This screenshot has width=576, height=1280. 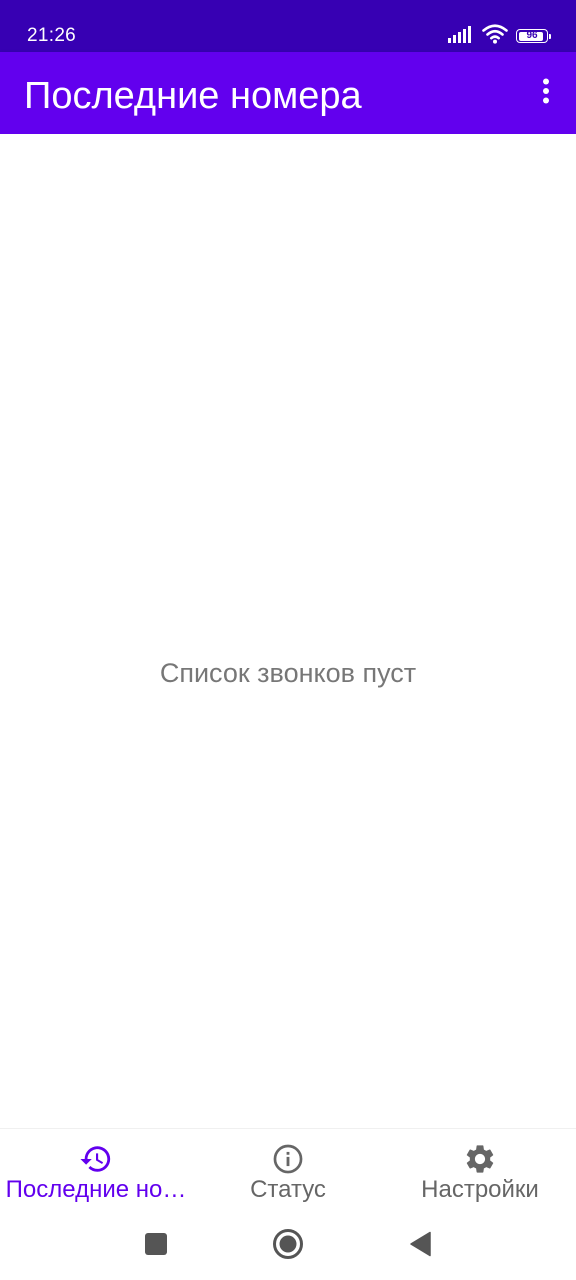 I want to click on status-icons: 96, so click(x=499, y=36).